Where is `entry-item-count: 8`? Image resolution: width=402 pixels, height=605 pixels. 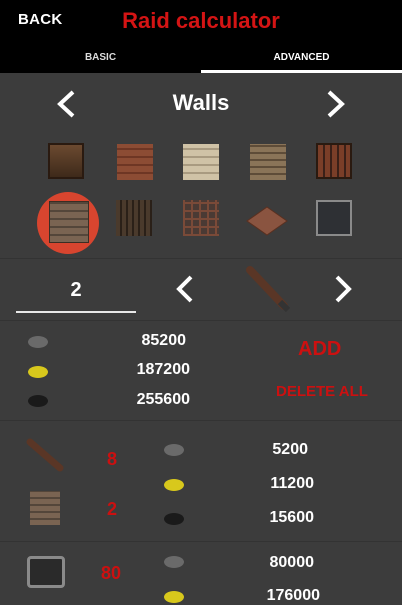
entry-item-count: 8 is located at coordinates (112, 459).